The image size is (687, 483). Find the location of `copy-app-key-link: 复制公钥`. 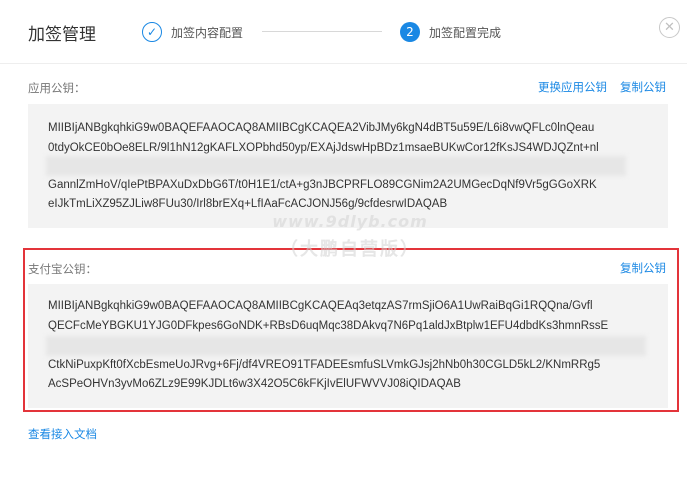

copy-app-key-link: 复制公钥 is located at coordinates (643, 87).